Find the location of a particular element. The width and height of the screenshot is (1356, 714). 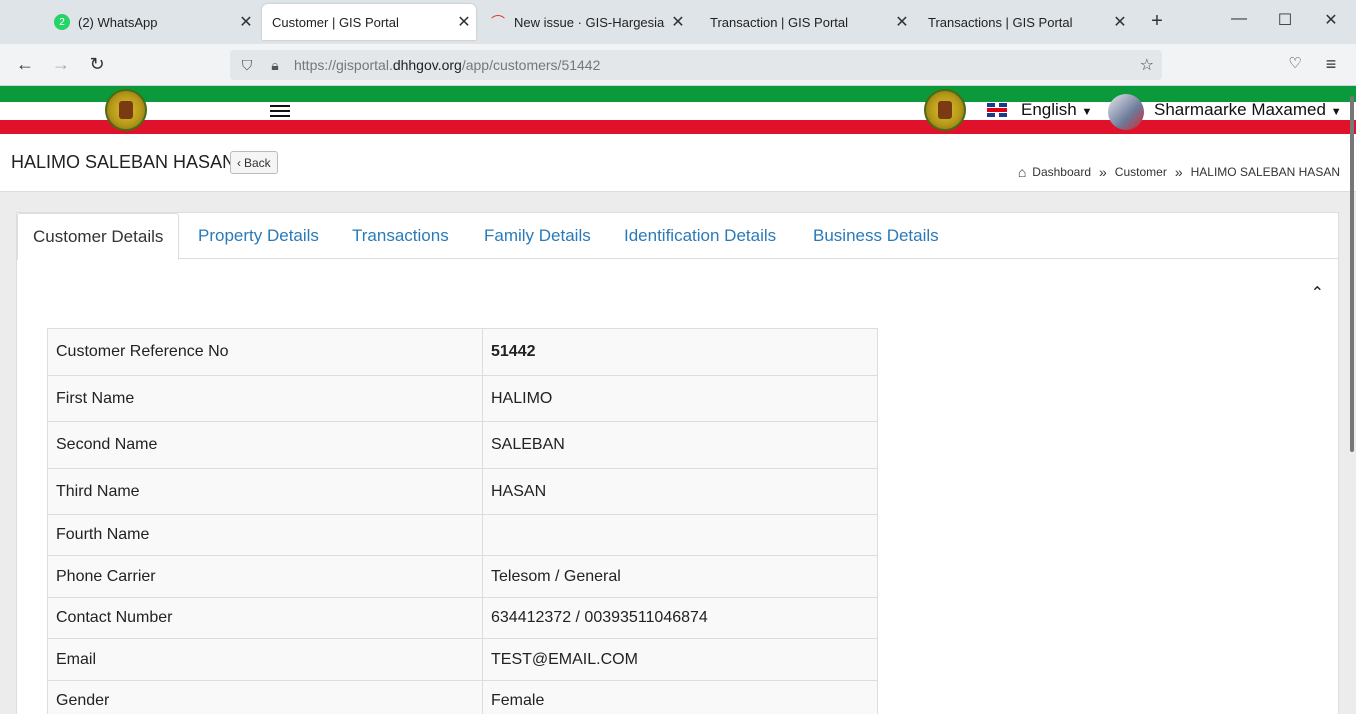

field-label: Gender is located at coordinates (265, 697).